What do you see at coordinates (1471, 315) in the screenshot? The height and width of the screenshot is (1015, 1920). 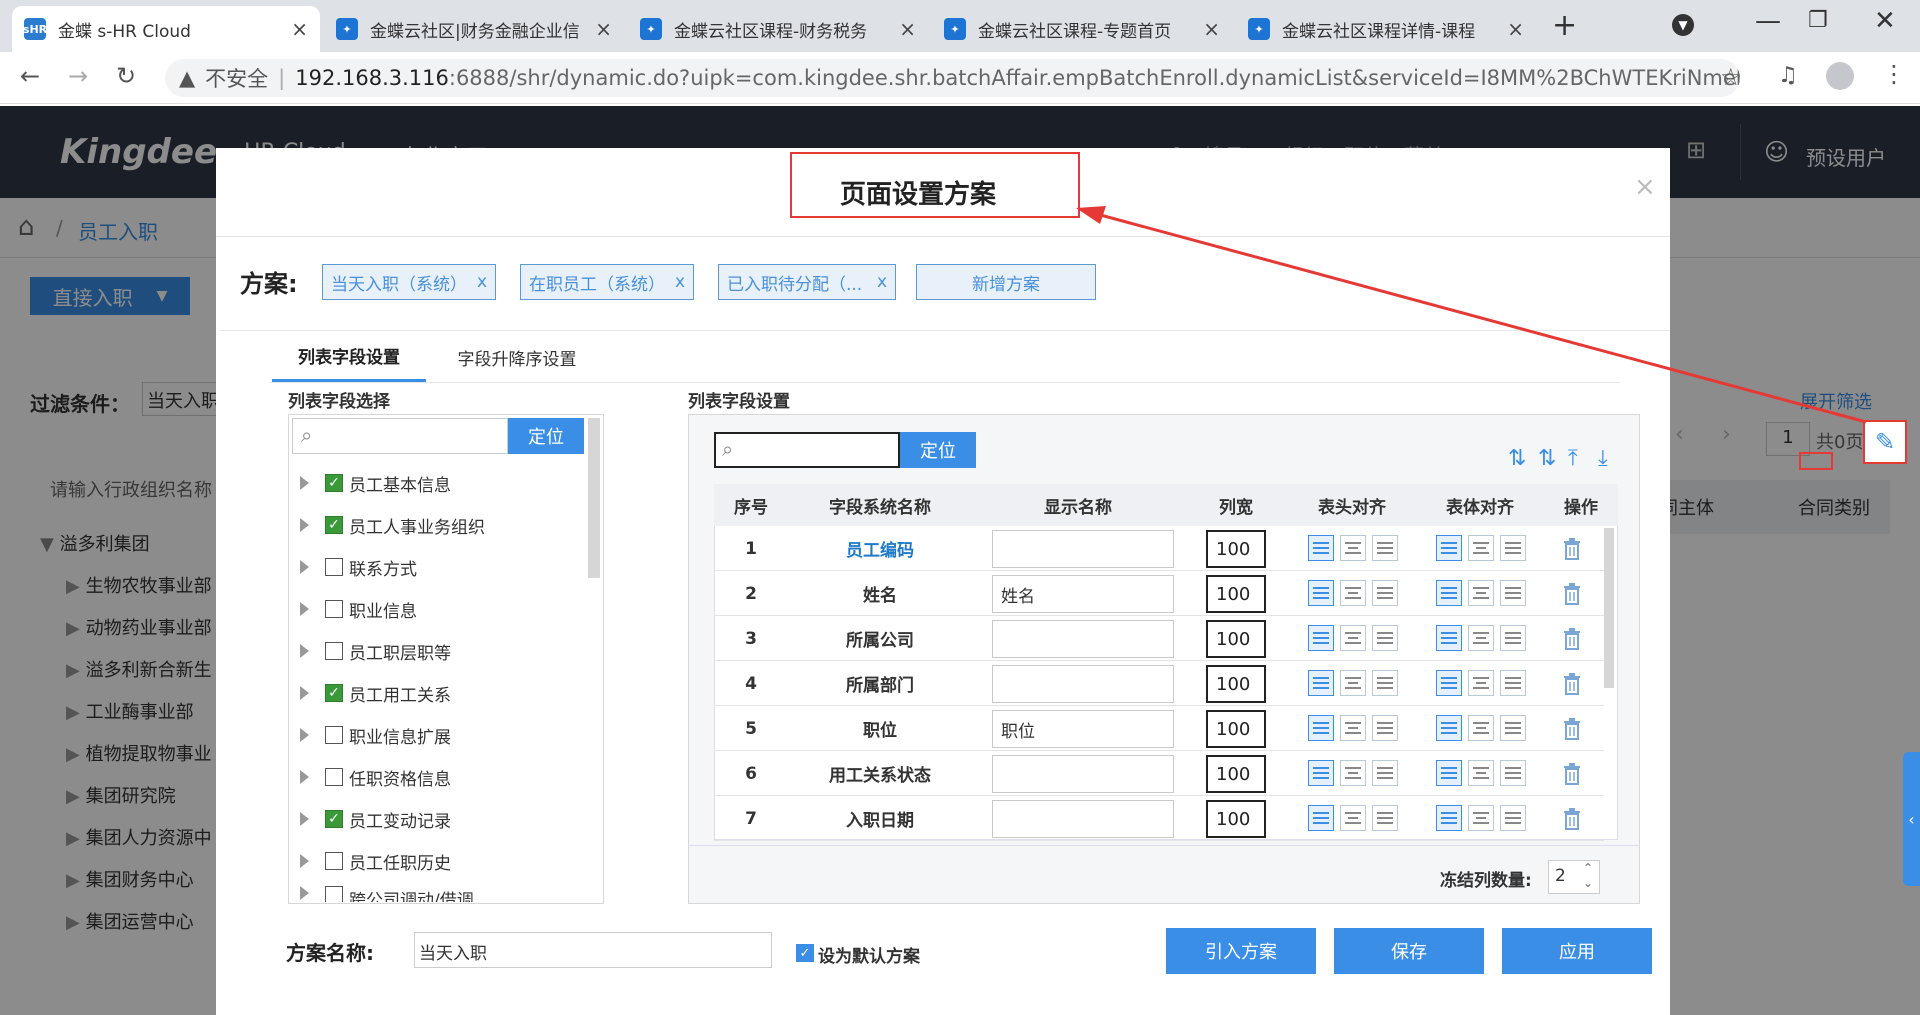 I see `annotation-arrow` at bounding box center [1471, 315].